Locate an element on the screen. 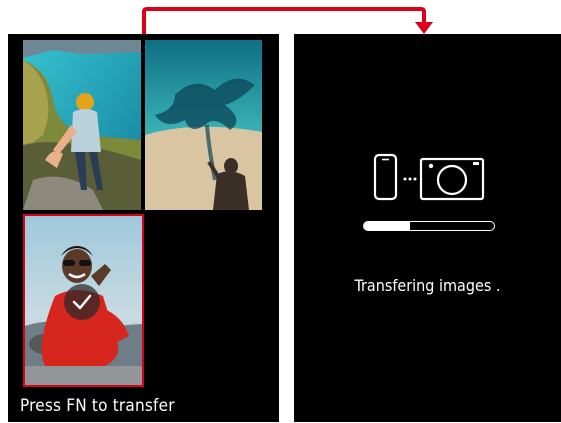 This screenshot has height=423, width=561. dots-icon is located at coordinates (410, 179).